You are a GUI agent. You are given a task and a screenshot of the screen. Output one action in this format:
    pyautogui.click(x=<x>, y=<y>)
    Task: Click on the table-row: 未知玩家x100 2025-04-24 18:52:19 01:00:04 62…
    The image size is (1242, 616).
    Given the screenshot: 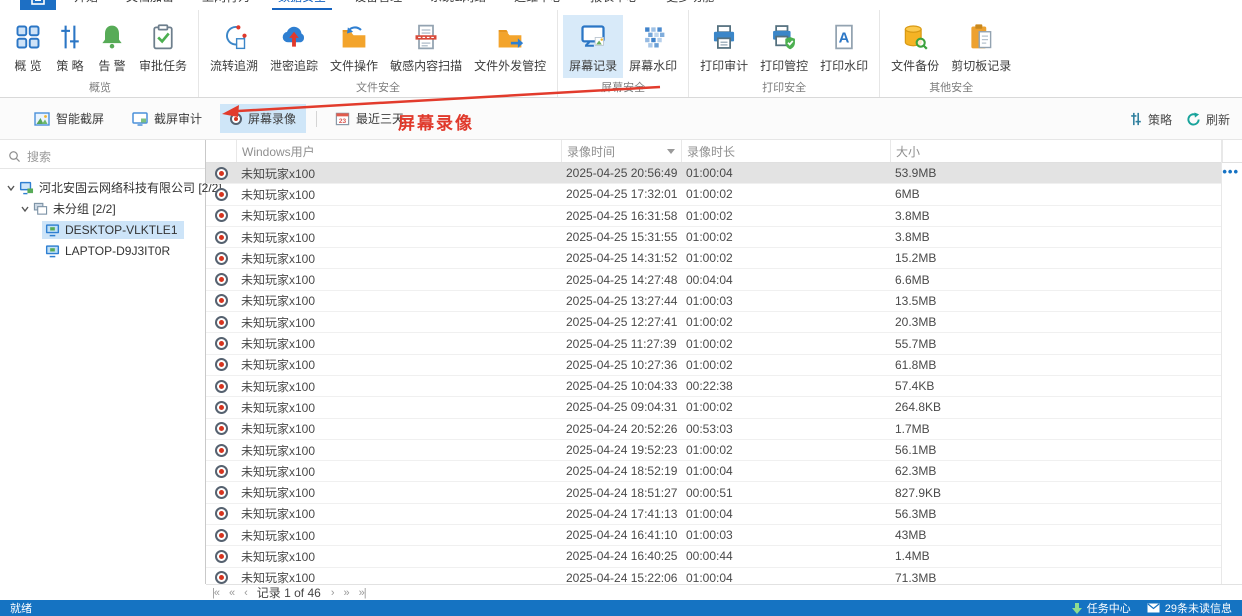 What is the action you would take?
    pyautogui.click(x=714, y=472)
    